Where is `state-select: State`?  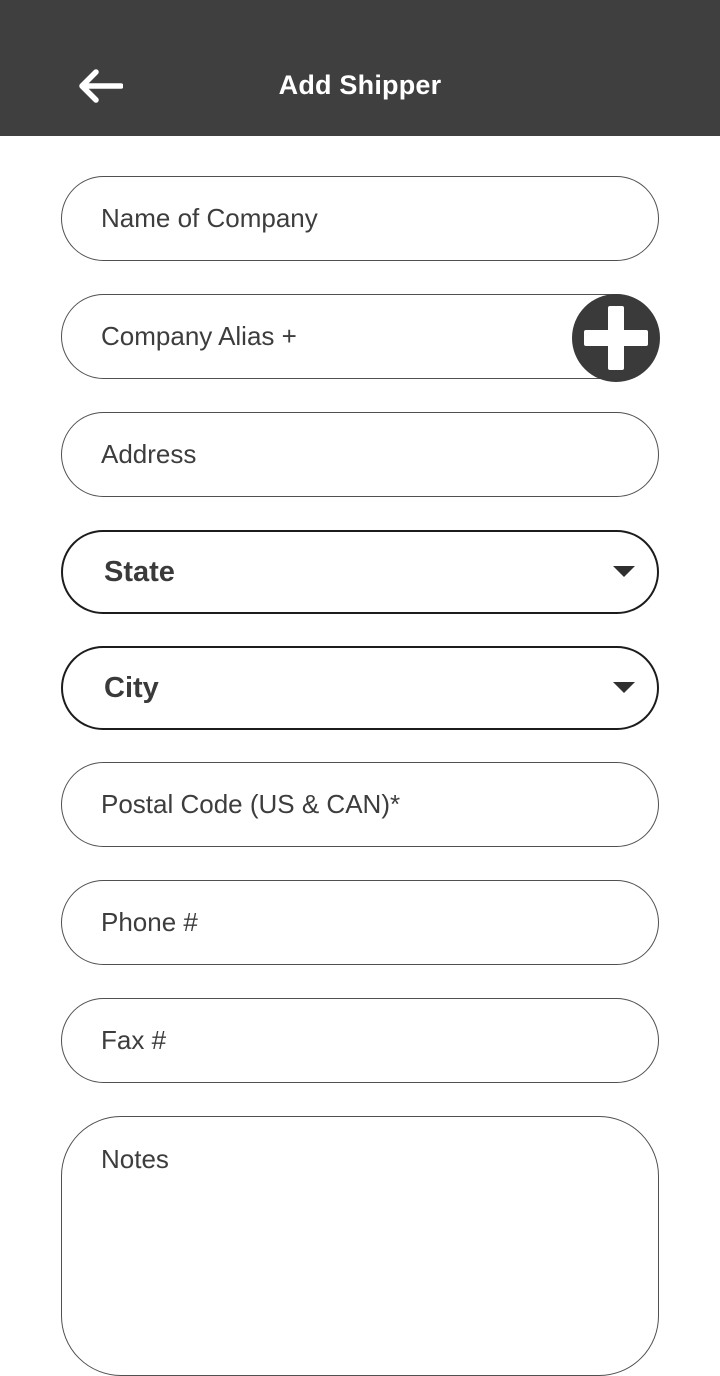
state-select: State is located at coordinates (360, 572).